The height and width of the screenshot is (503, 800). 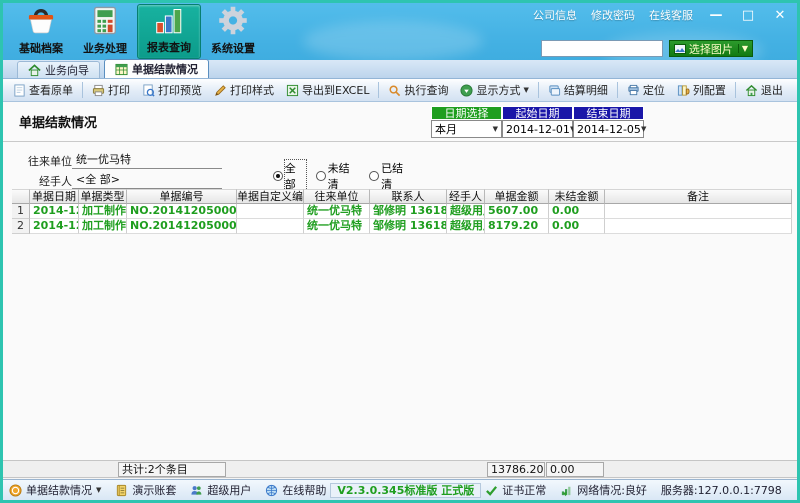 What do you see at coordinates (272, 490) in the screenshot?
I see `globe-icon` at bounding box center [272, 490].